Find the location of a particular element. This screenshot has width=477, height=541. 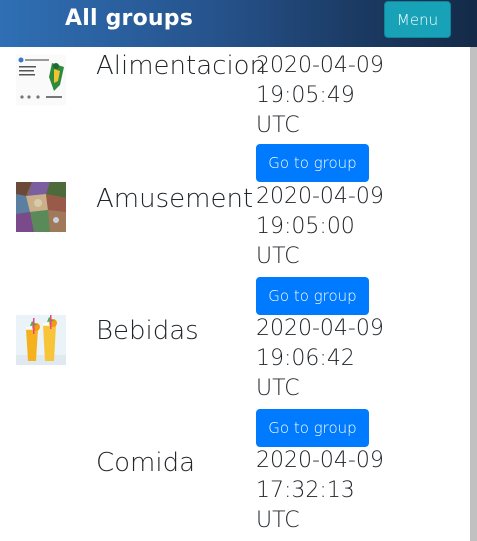

page-title: All groups is located at coordinates (129, 18).